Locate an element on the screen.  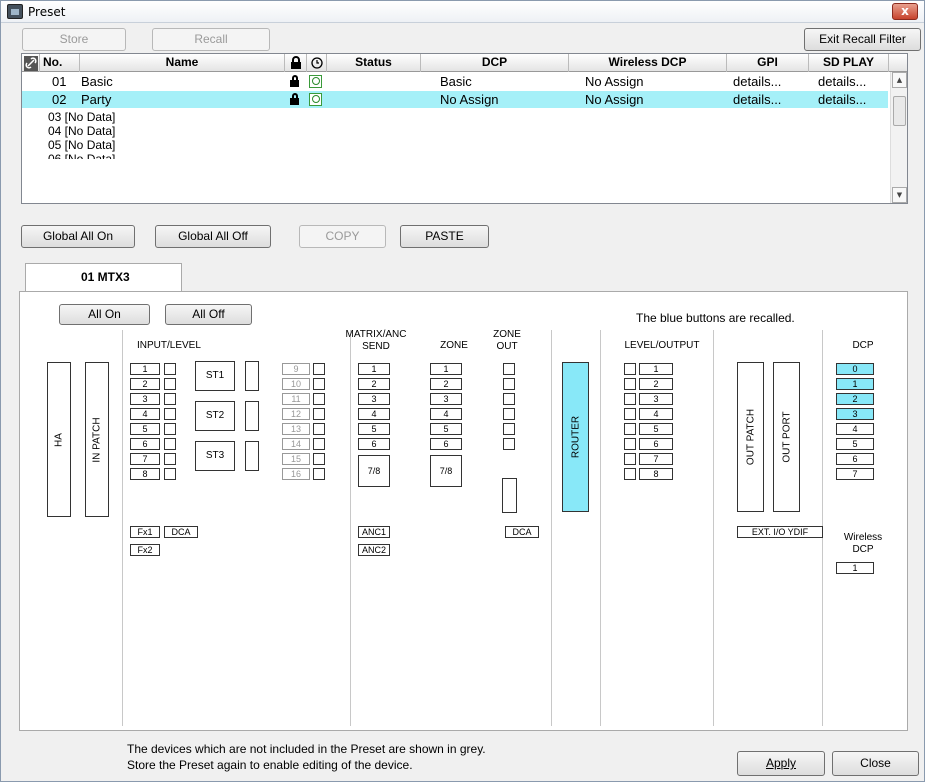
input-7-button: 7 is located at coordinates (145, 459).